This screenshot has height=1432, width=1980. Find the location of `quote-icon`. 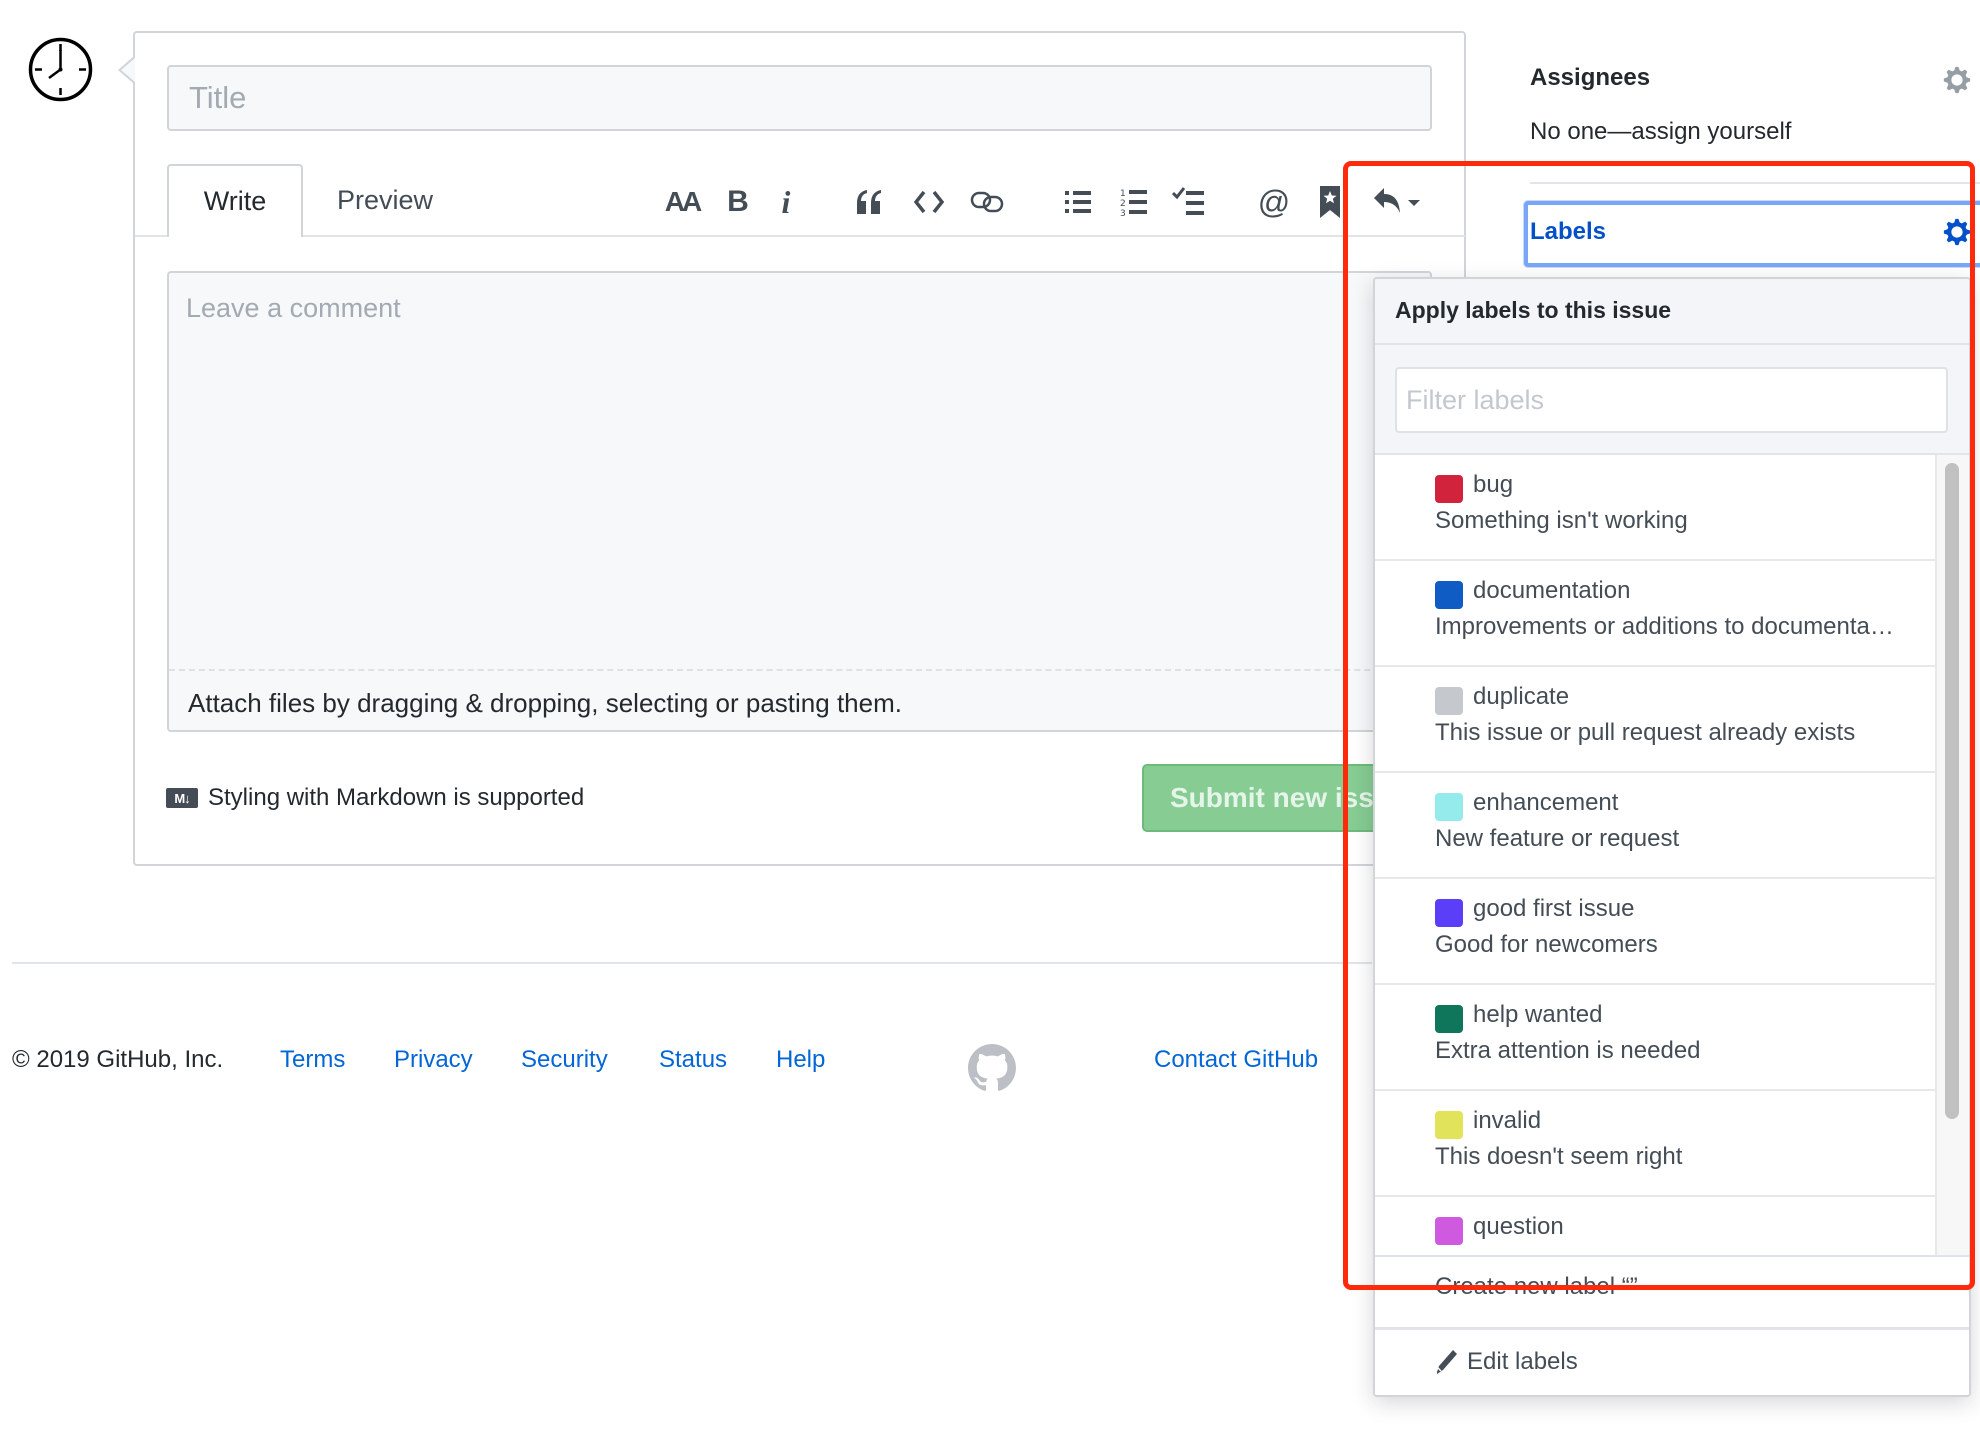

quote-icon is located at coordinates (869, 202).